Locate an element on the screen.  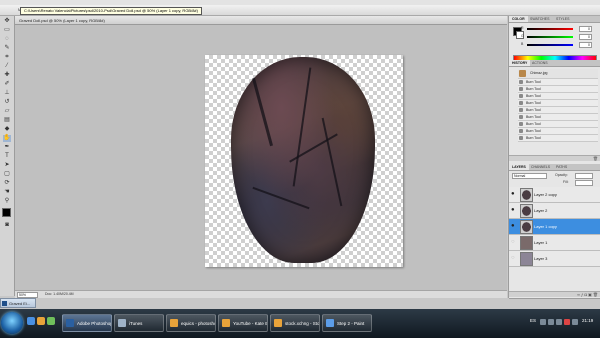
pen-tool-icon: ✒ is located at coordinates (7, 147).